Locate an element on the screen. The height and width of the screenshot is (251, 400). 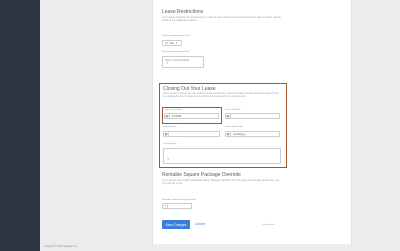
closing-notes-textarea: ✎ is located at coordinates (222, 156).